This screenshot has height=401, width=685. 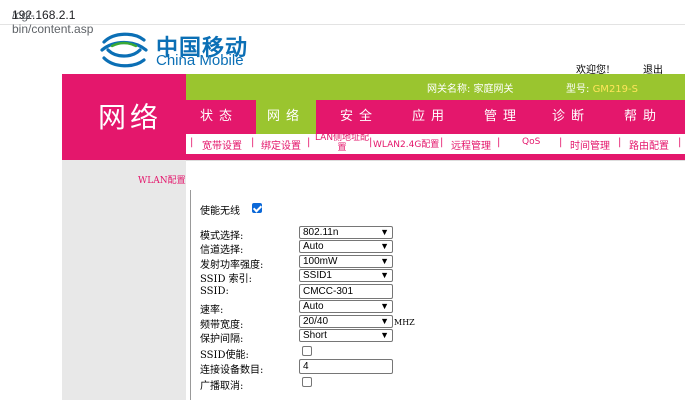 I want to click on gateway-name: 网关名称: 家庭网关, so click(x=470, y=89).